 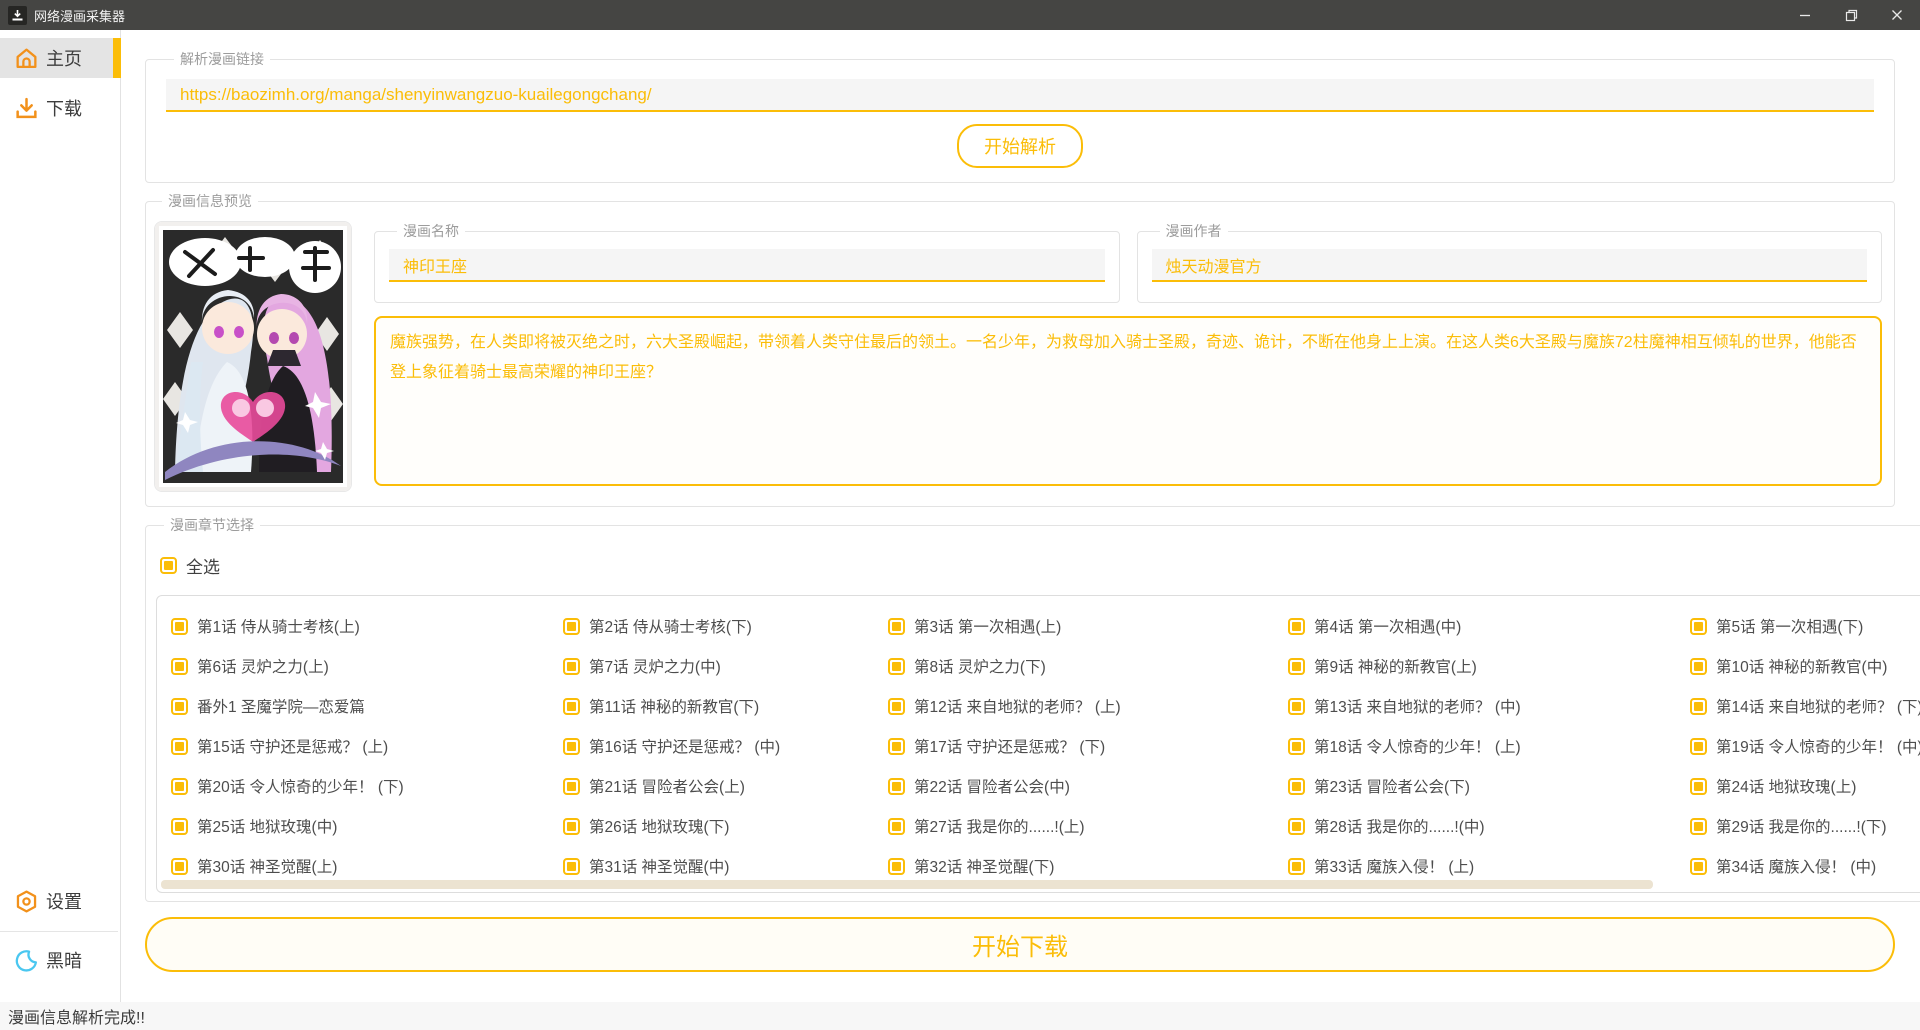 What do you see at coordinates (725, 666) in the screenshot?
I see `chapter-item: 第7话 灵炉之力(中)` at bounding box center [725, 666].